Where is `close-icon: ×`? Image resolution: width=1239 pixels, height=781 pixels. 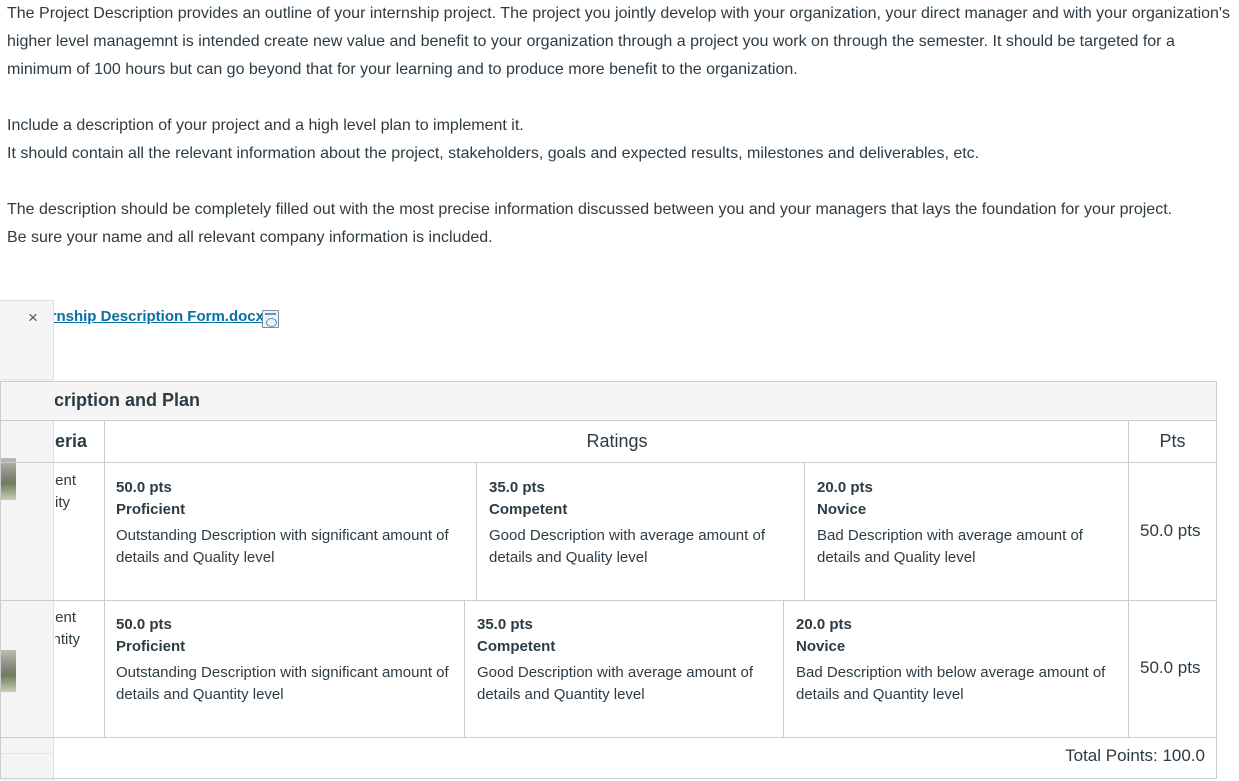 close-icon: × is located at coordinates (33, 318).